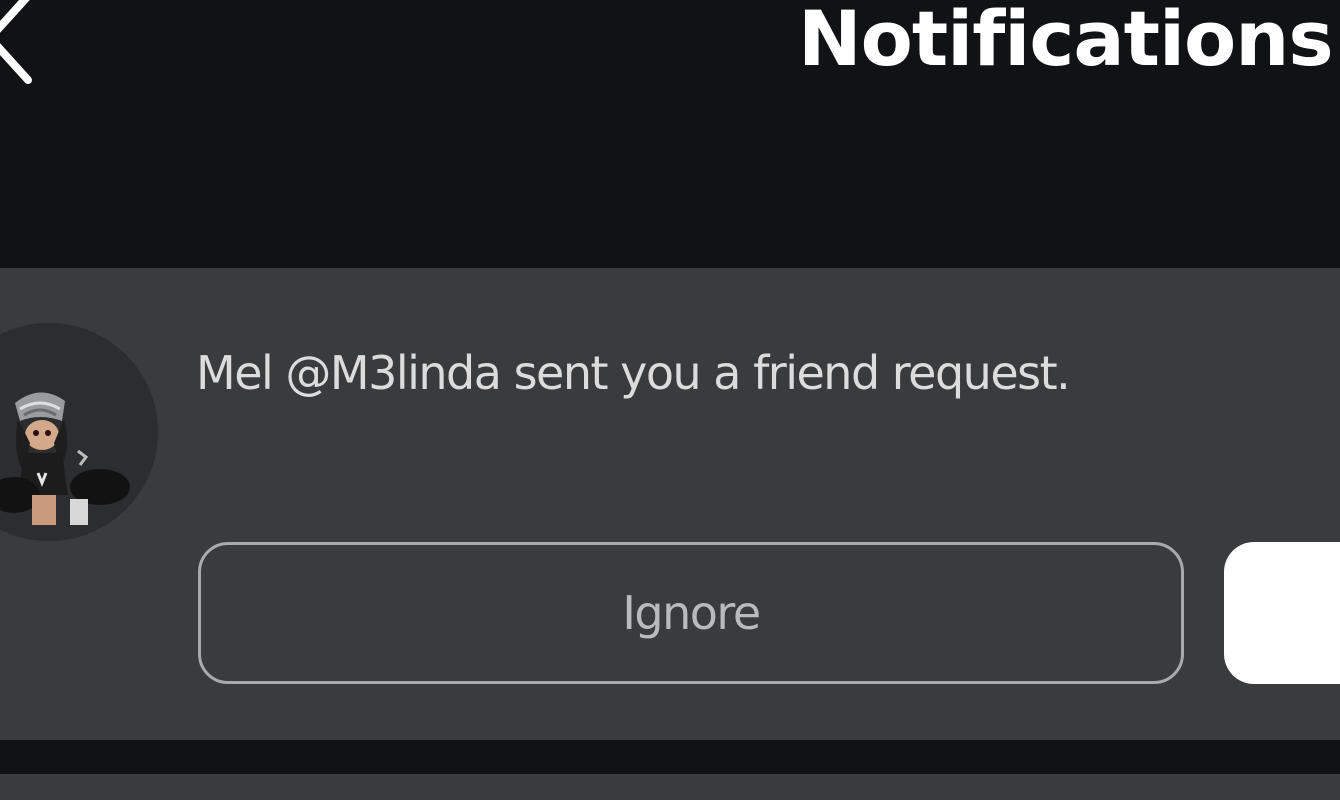  Describe the element at coordinates (670, 757) in the screenshot. I see `notification-divider` at that location.